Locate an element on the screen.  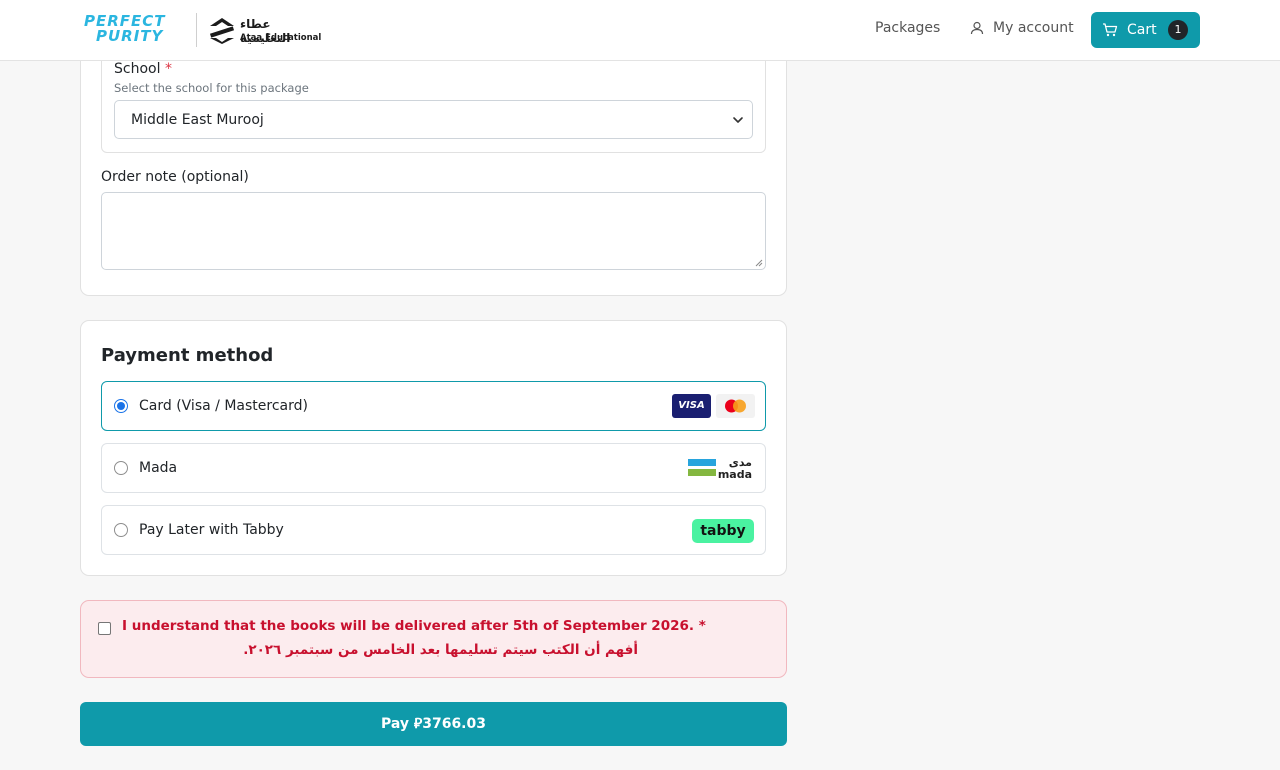
delivery-agreement-checkbox is located at coordinates (104, 628).